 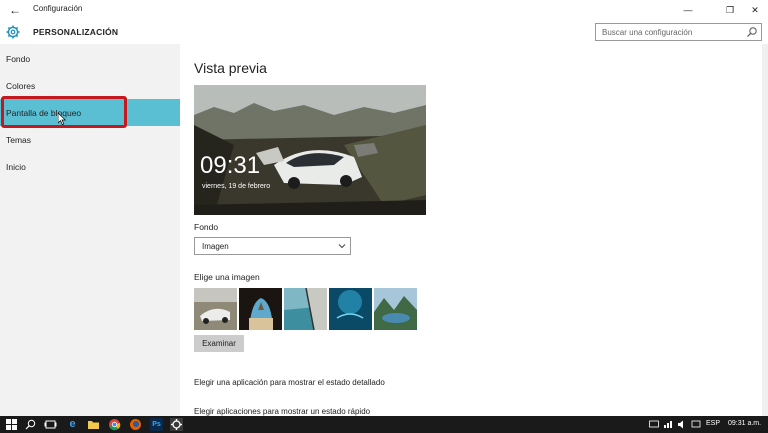 I want to click on minimize-button: —, so click(x=688, y=10).